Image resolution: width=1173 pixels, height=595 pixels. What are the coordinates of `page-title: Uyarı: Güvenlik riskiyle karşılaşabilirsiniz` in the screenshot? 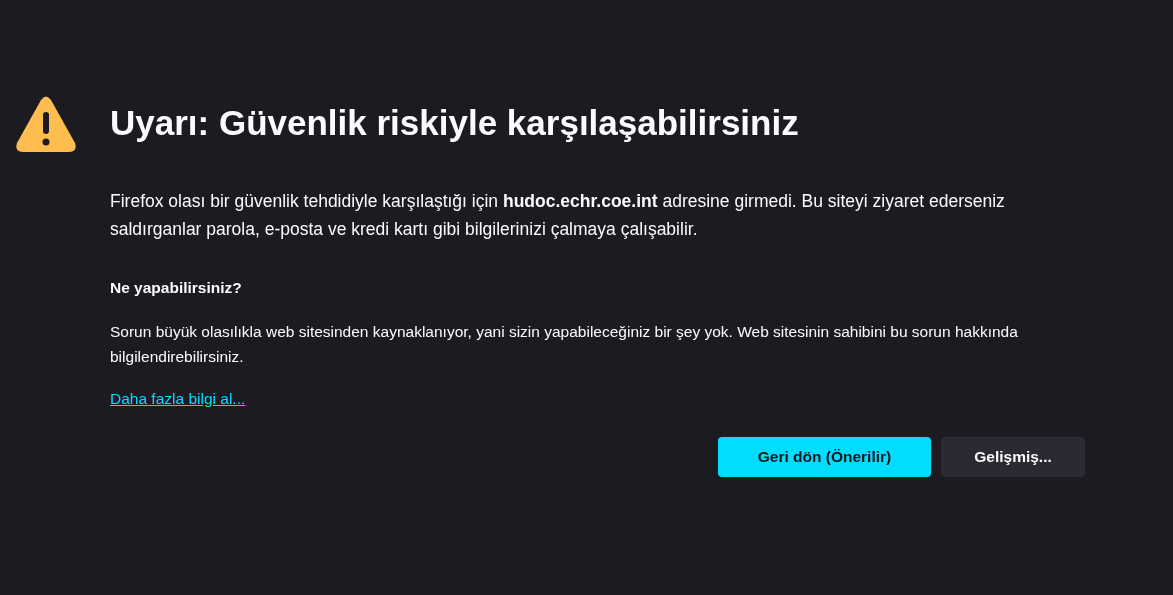 It's located at (455, 123).